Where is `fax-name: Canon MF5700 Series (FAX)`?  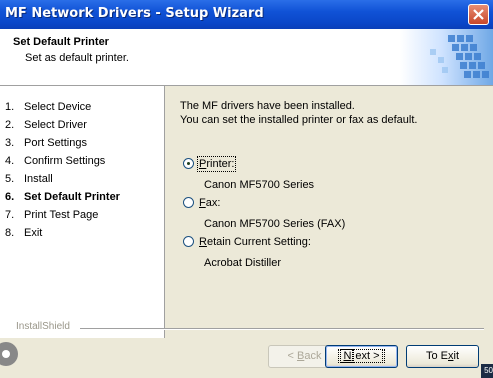
fax-name: Canon MF5700 Series (FAX) is located at coordinates (275, 224).